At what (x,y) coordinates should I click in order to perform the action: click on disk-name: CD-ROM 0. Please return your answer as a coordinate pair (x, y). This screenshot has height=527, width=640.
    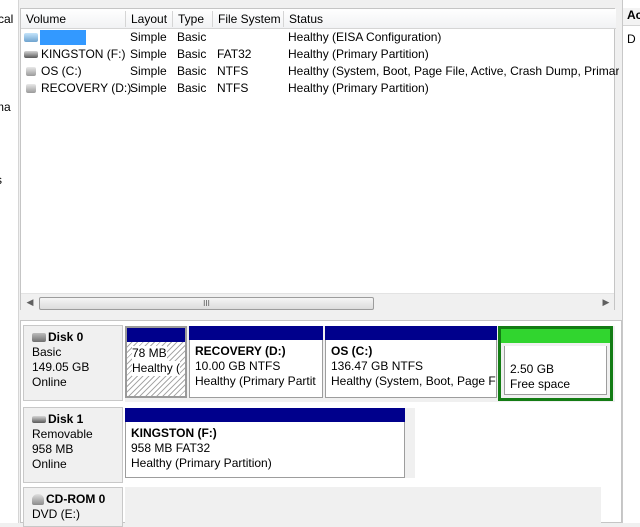
    Looking at the image, I should click on (76, 499).